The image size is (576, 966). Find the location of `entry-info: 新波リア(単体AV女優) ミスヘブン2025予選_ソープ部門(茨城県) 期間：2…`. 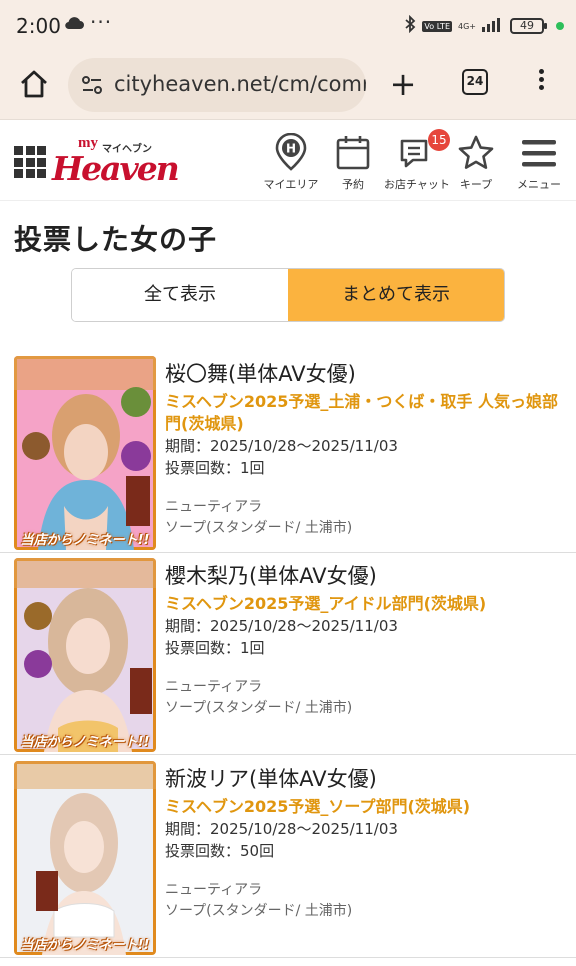

entry-info: 新波リア(単体AV女優) ミスヘブン2025予選_ソープ部門(茨城県) 期間：2… is located at coordinates (365, 840).